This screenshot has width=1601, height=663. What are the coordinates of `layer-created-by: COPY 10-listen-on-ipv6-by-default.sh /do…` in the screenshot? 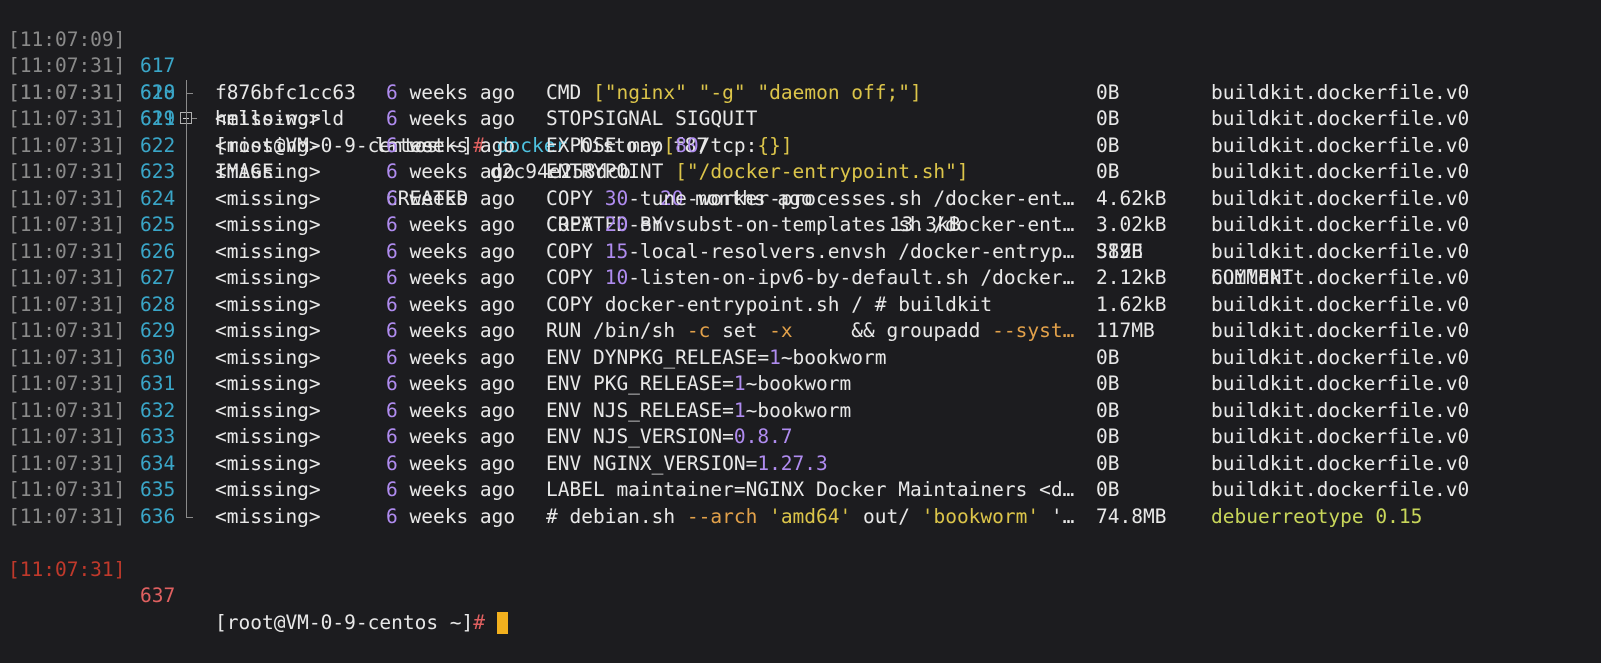 It's located at (810, 277).